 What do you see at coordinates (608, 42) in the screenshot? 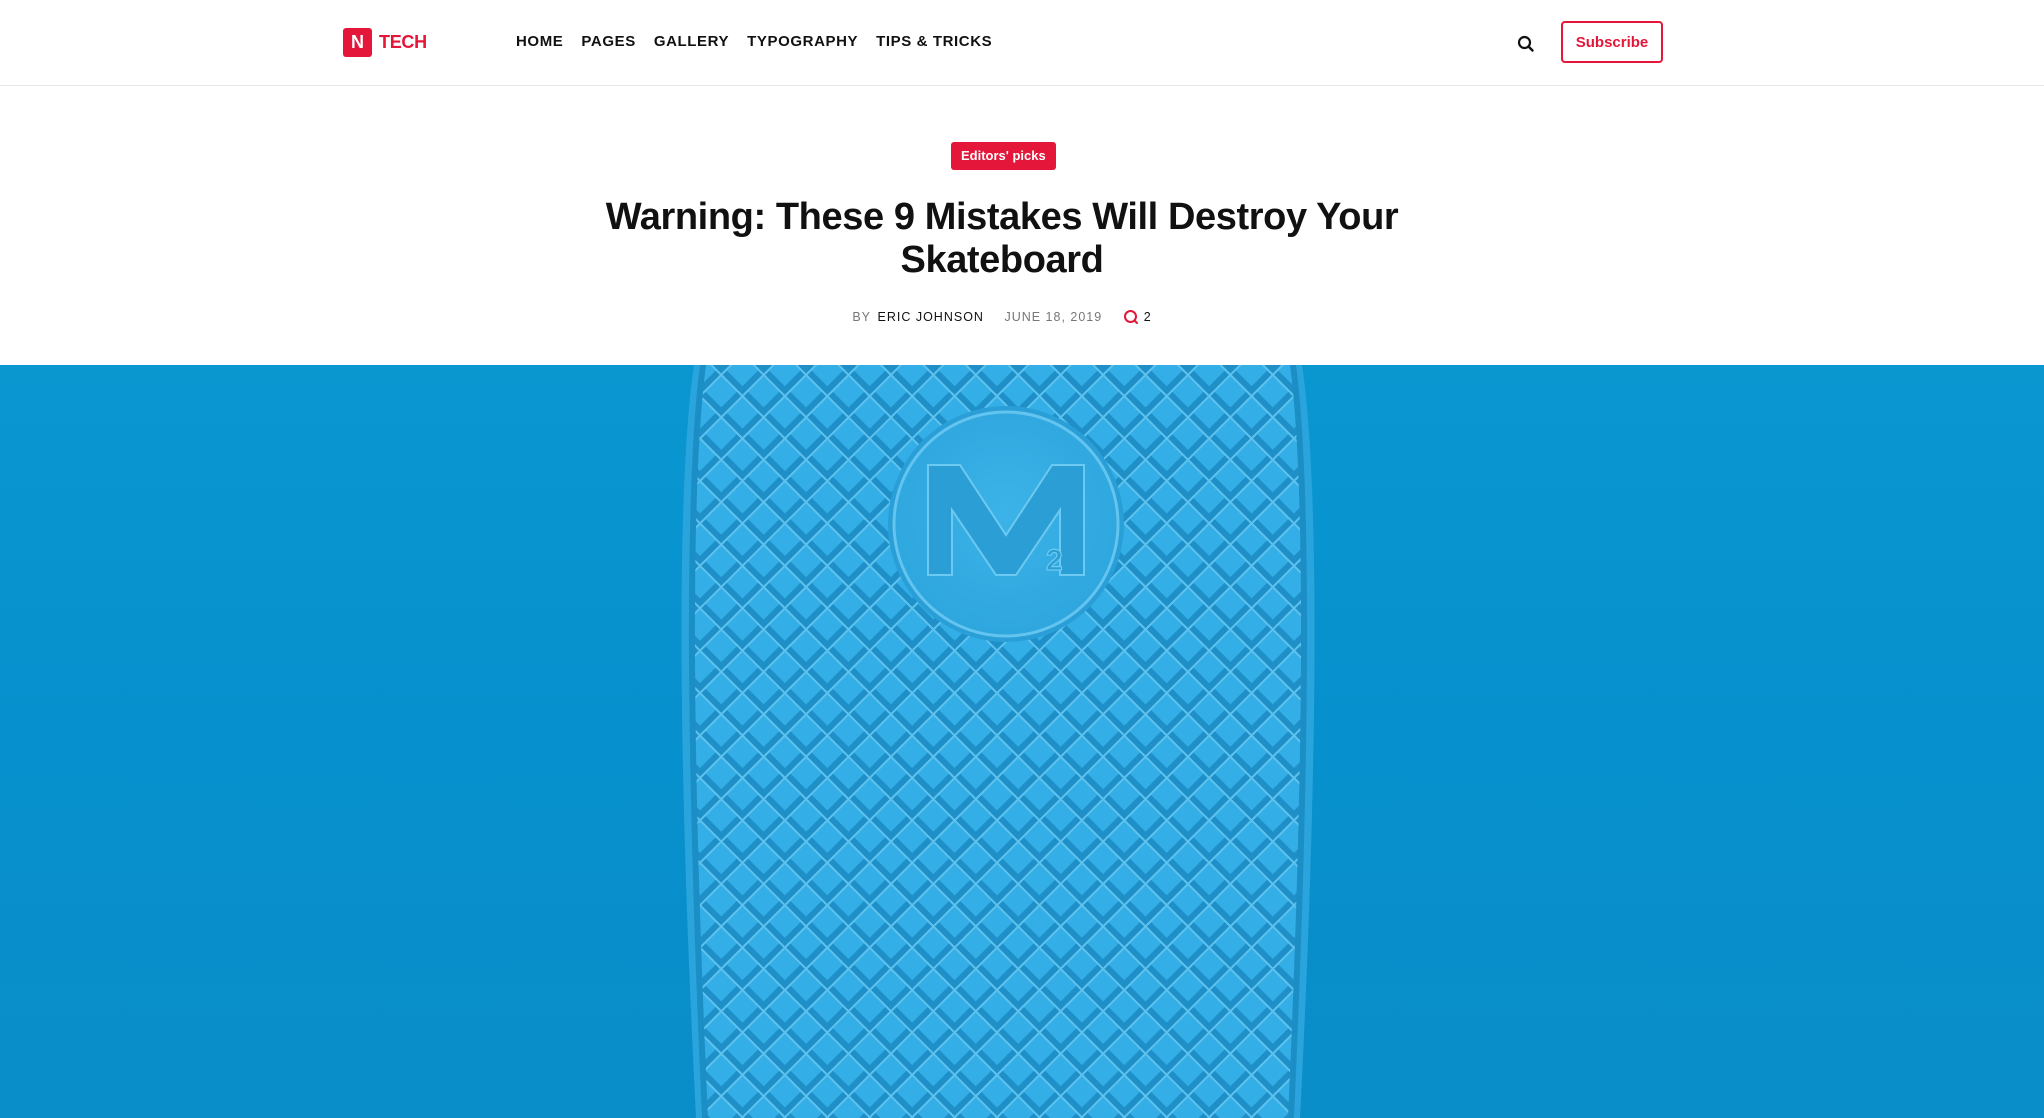
I see `nav-pages: PAGES` at bounding box center [608, 42].